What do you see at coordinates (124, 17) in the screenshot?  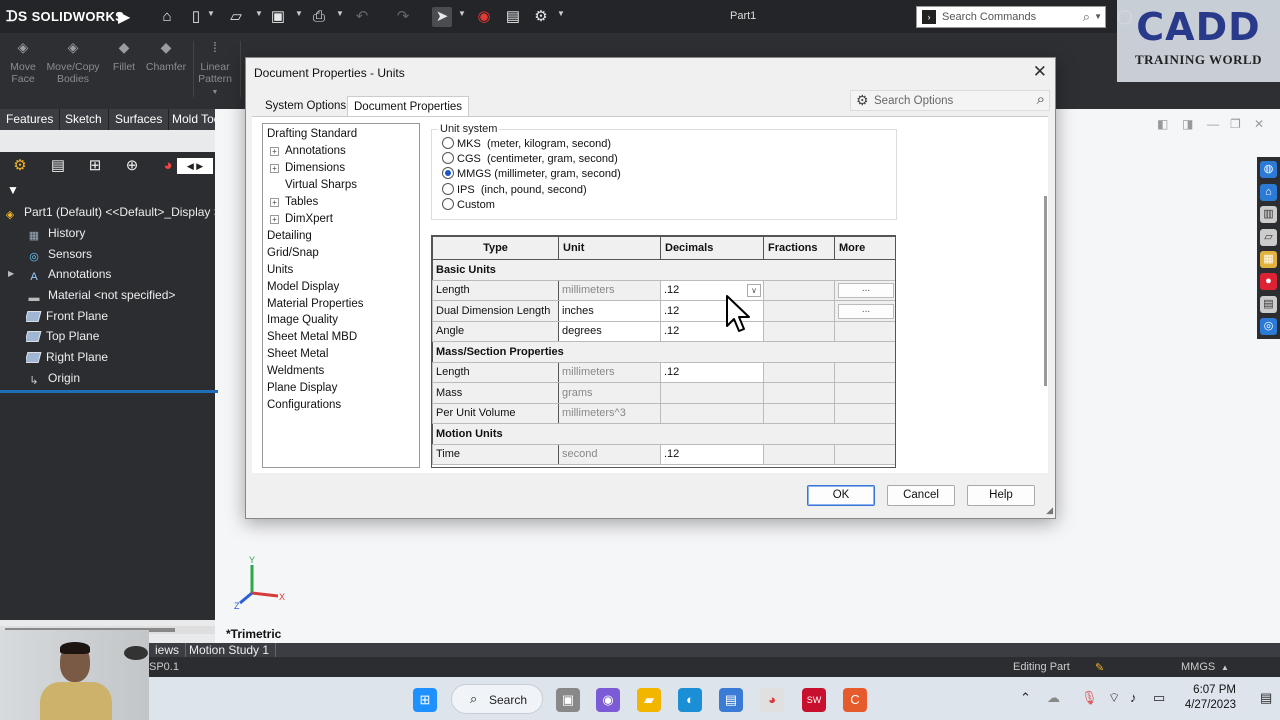 I see `menu-expand-arrow-icon: ▶` at bounding box center [124, 17].